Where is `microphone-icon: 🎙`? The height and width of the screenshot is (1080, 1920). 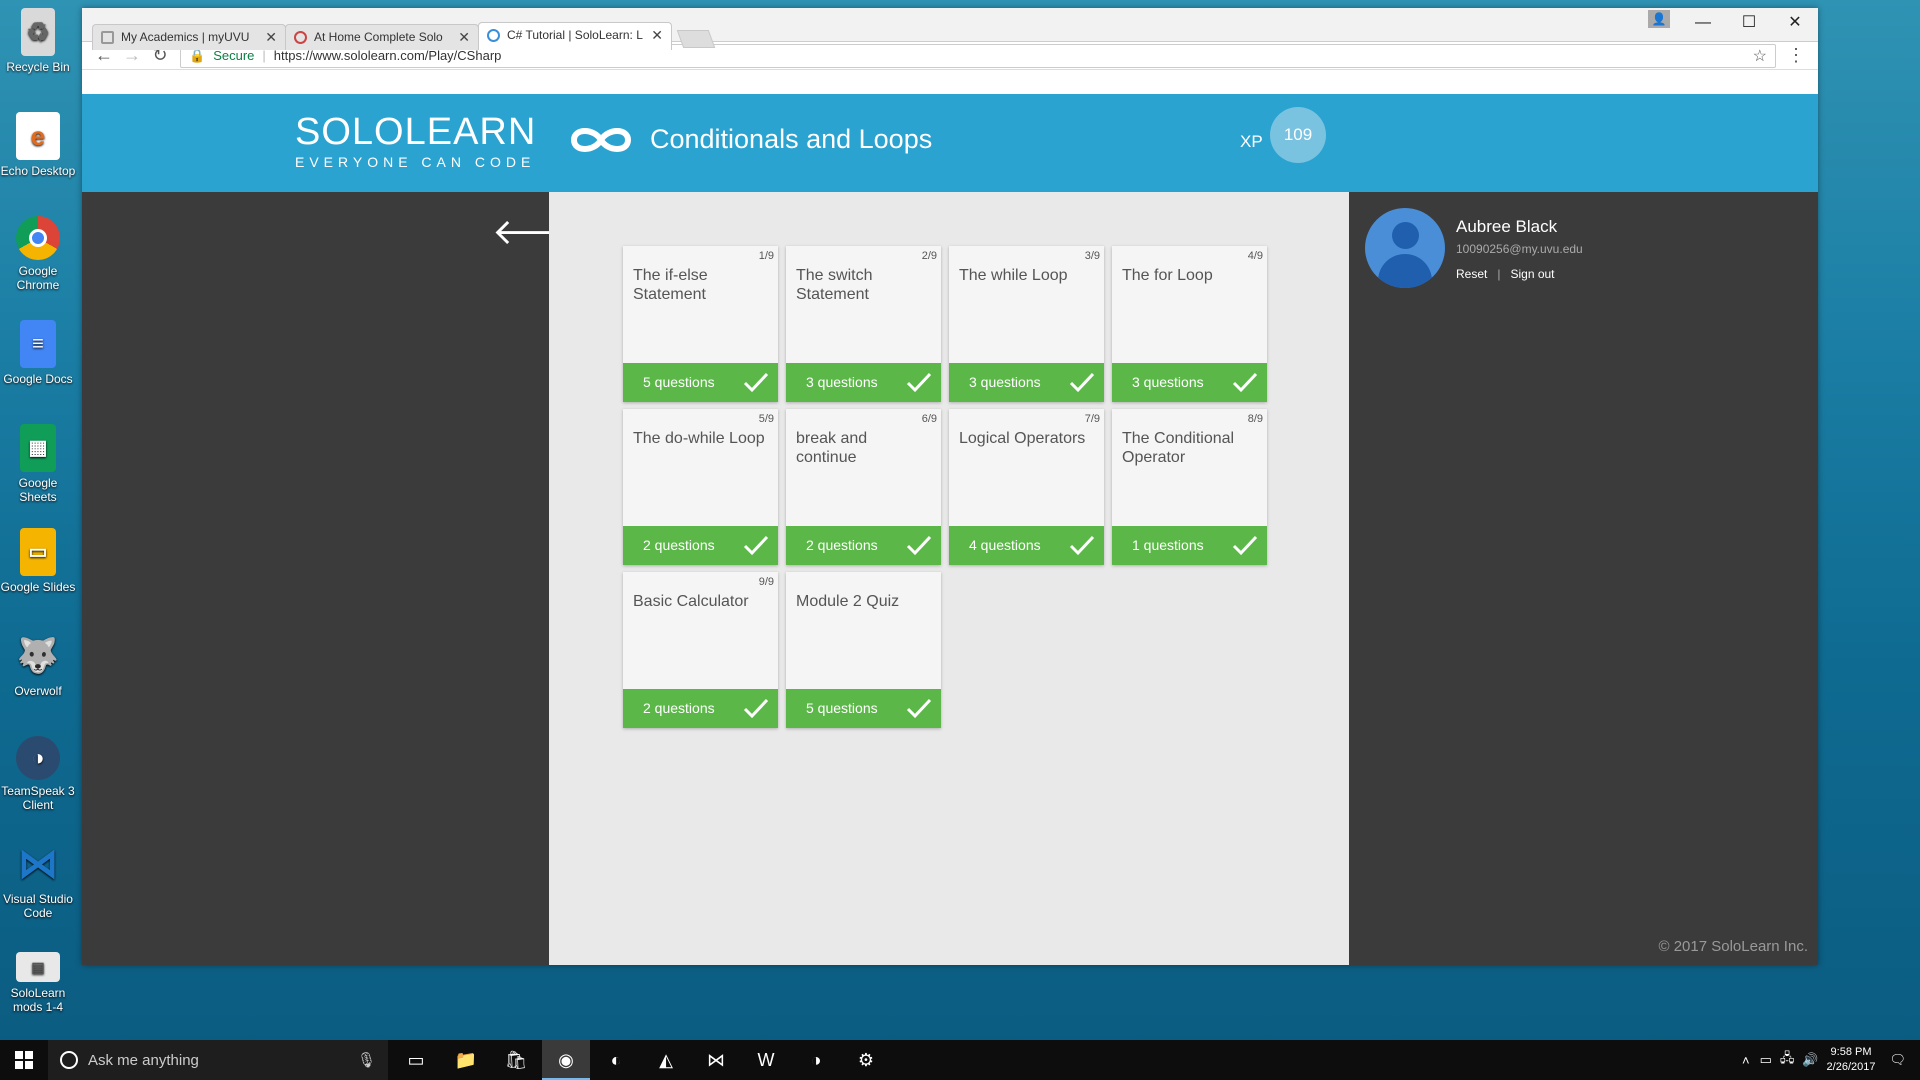 microphone-icon: 🎙 is located at coordinates (366, 1060).